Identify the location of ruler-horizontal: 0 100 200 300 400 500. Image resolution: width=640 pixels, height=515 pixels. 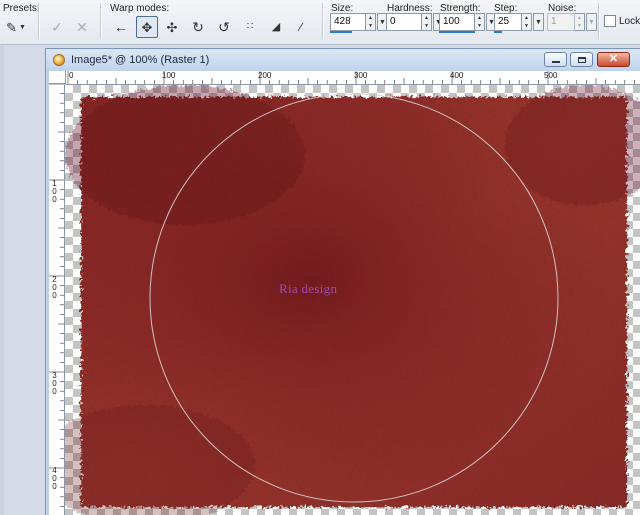
(353, 78).